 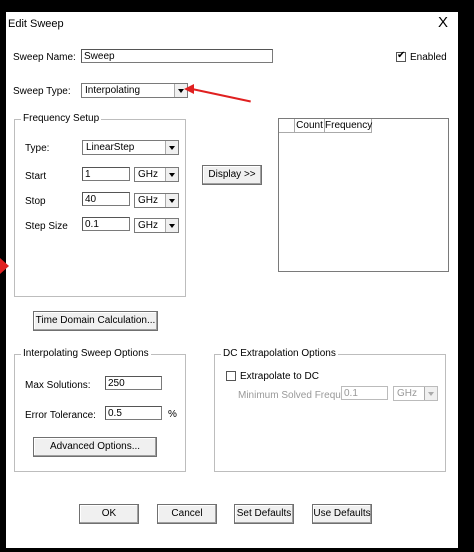 What do you see at coordinates (109, 514) in the screenshot?
I see `ok-button: OK` at bounding box center [109, 514].